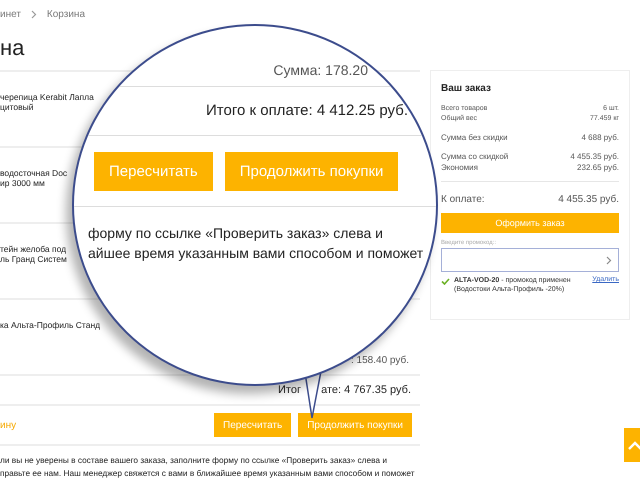 Image resolution: width=640 pixels, height=480 pixels. Describe the element at coordinates (634, 445) in the screenshot. I see `chevron-up-icon` at that location.